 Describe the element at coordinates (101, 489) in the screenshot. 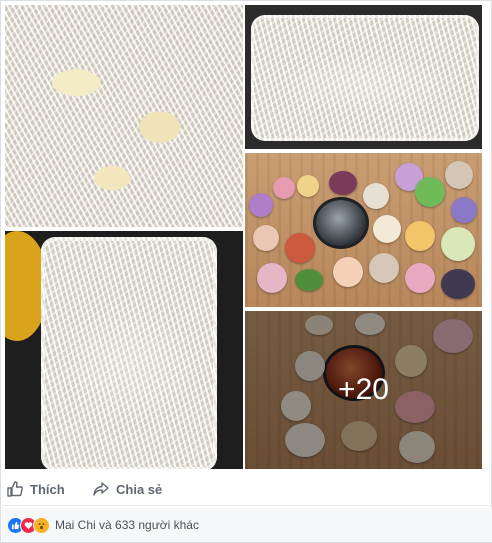

I see `share-arrow-icon` at that location.